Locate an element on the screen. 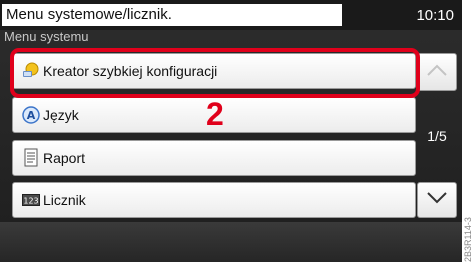 This screenshot has height=262, width=475. chevron-down-icon is located at coordinates (437, 200).